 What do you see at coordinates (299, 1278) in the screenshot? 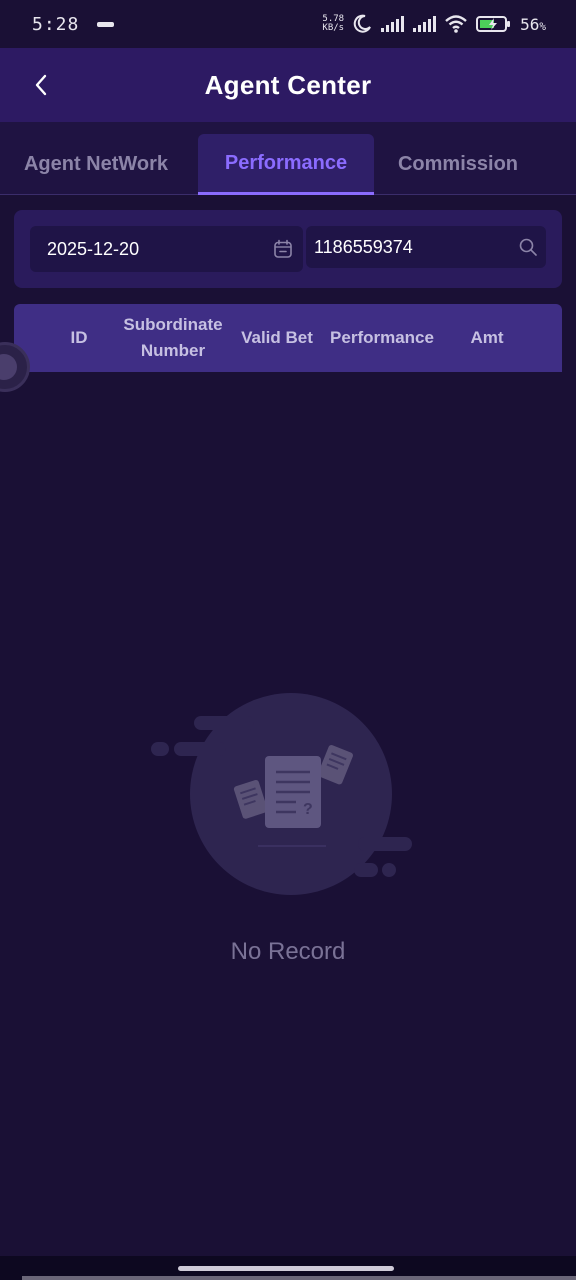
I see `bottom-strip` at bounding box center [299, 1278].